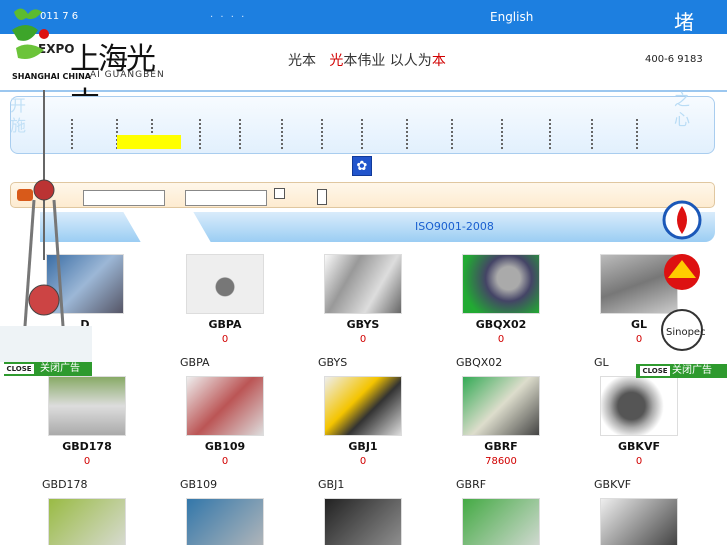 Image resolution: width=727 pixels, height=545 pixels. I want to click on right-float-ad: 之 心 Sinopec 关闭广告 CLOSE, so click(681, 234).